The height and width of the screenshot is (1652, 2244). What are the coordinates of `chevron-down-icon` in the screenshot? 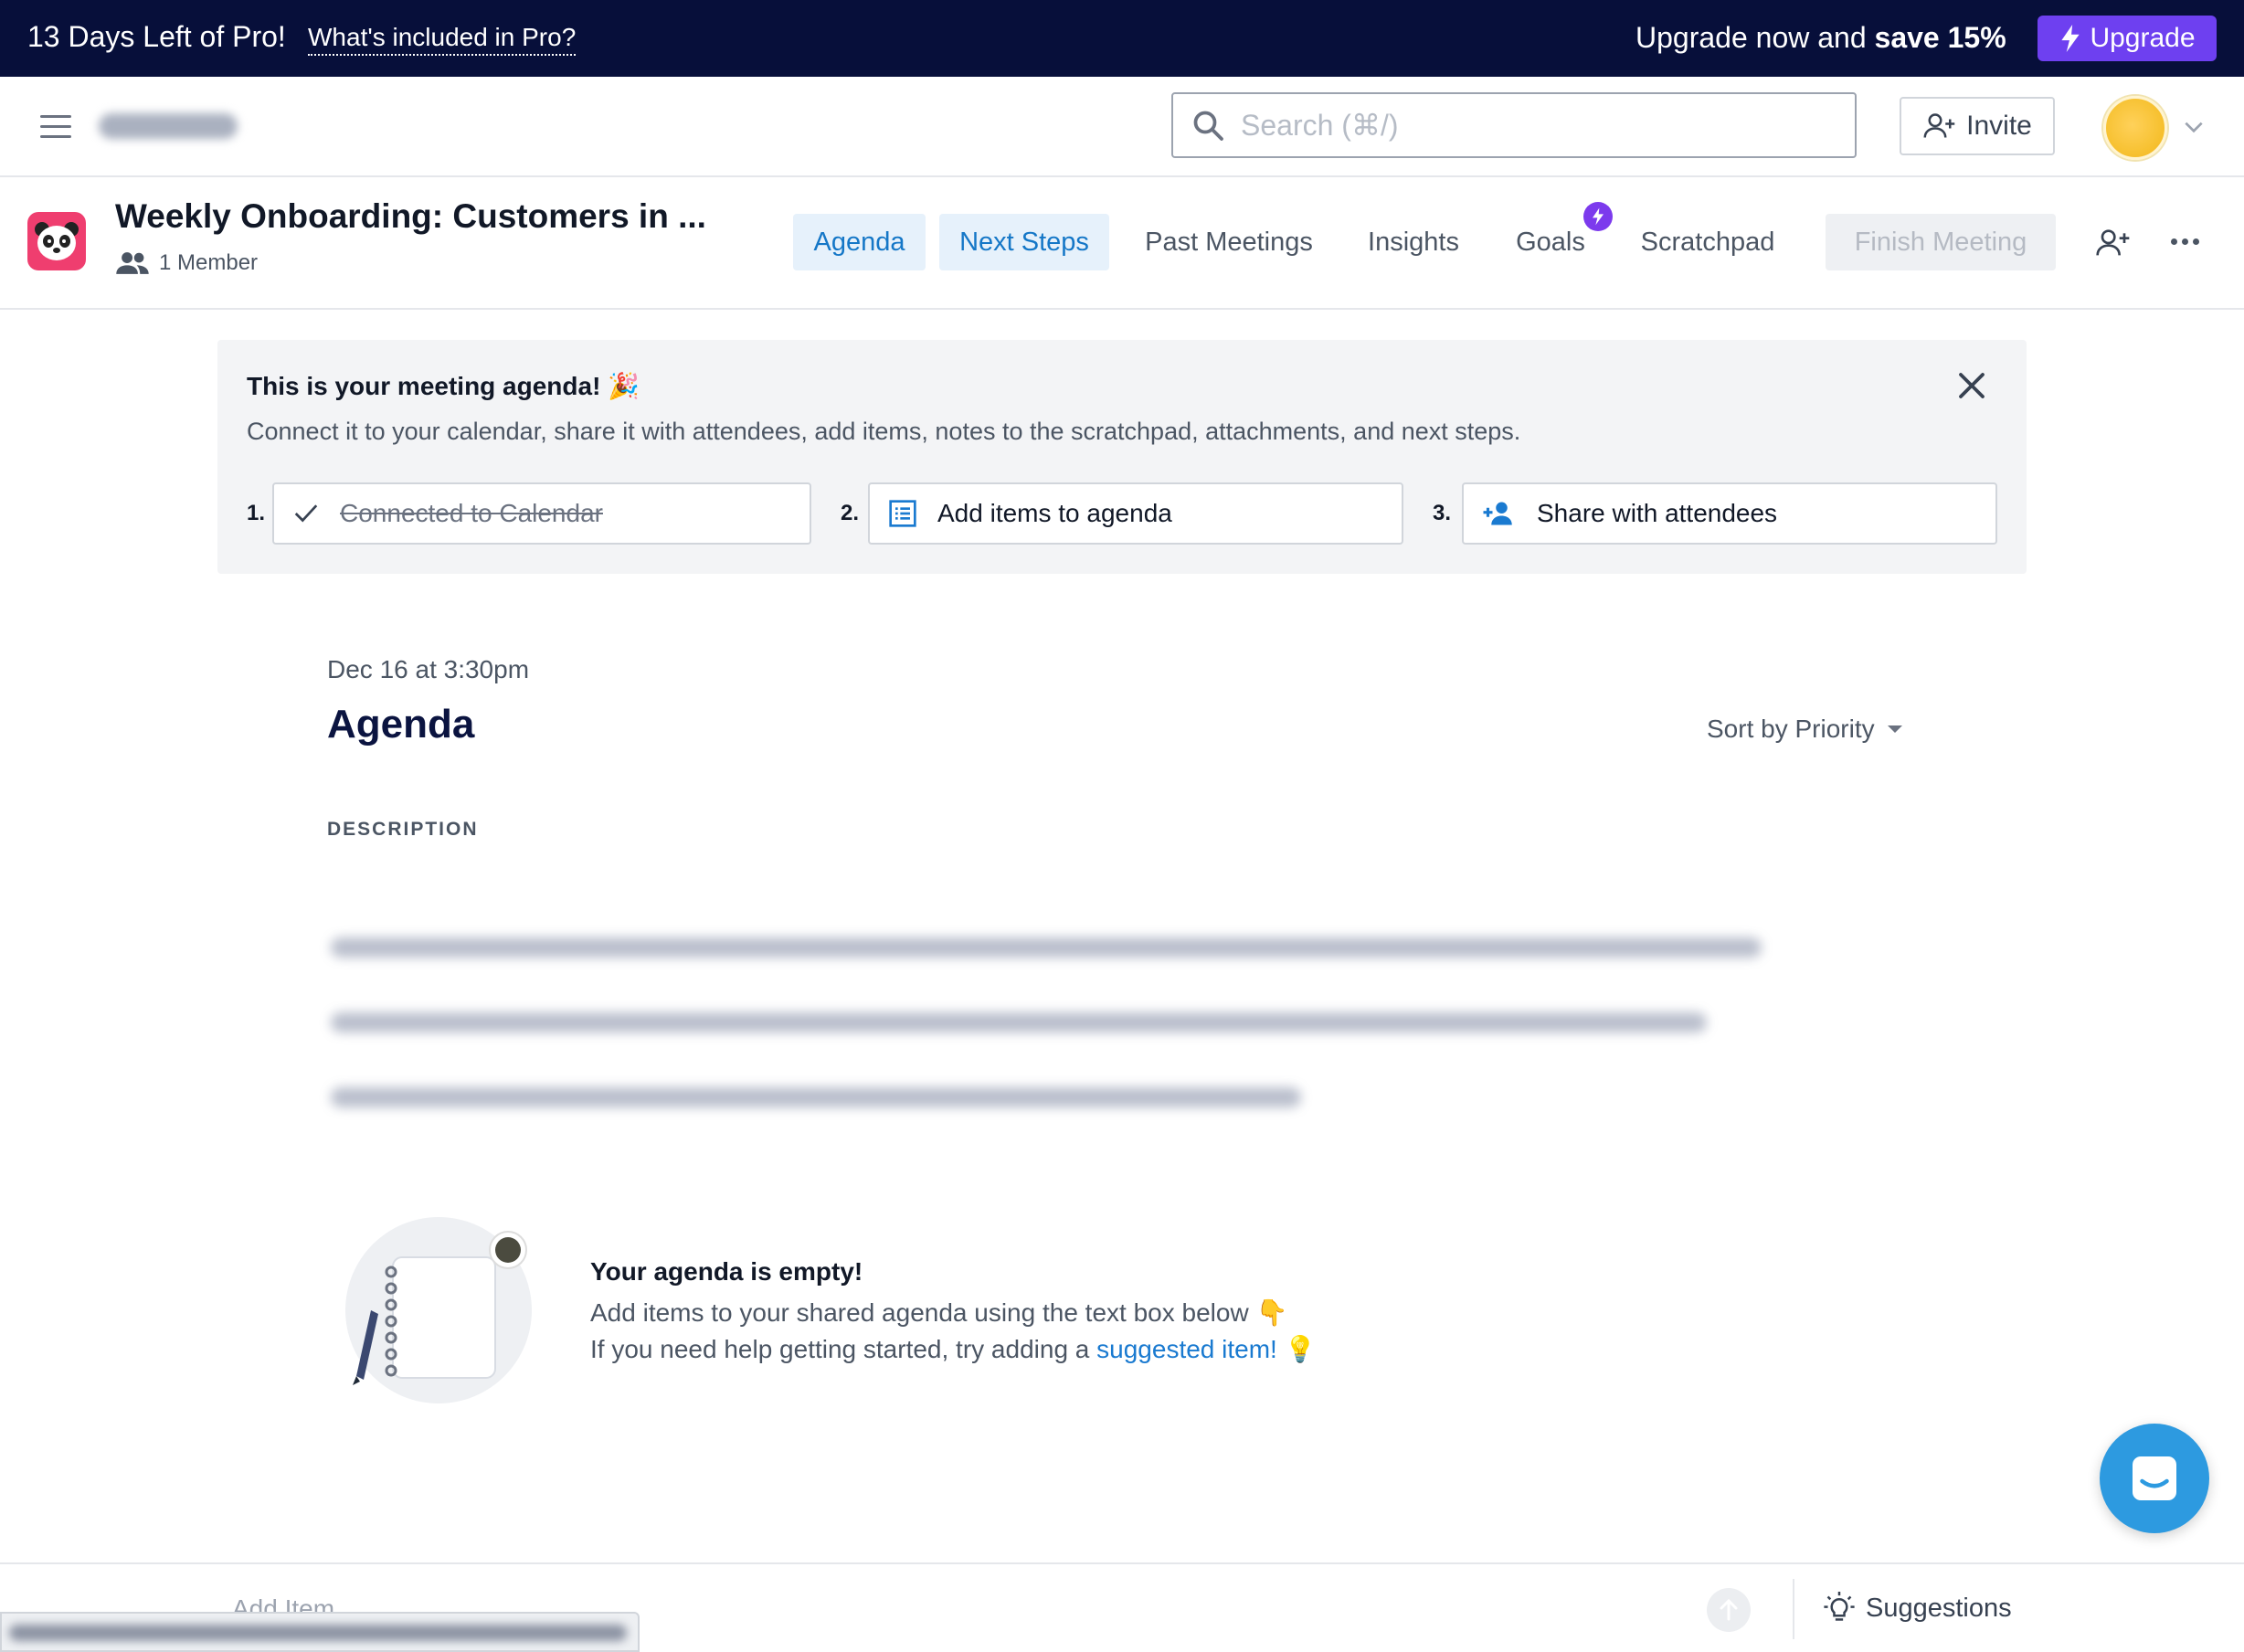 It's located at (2194, 127).